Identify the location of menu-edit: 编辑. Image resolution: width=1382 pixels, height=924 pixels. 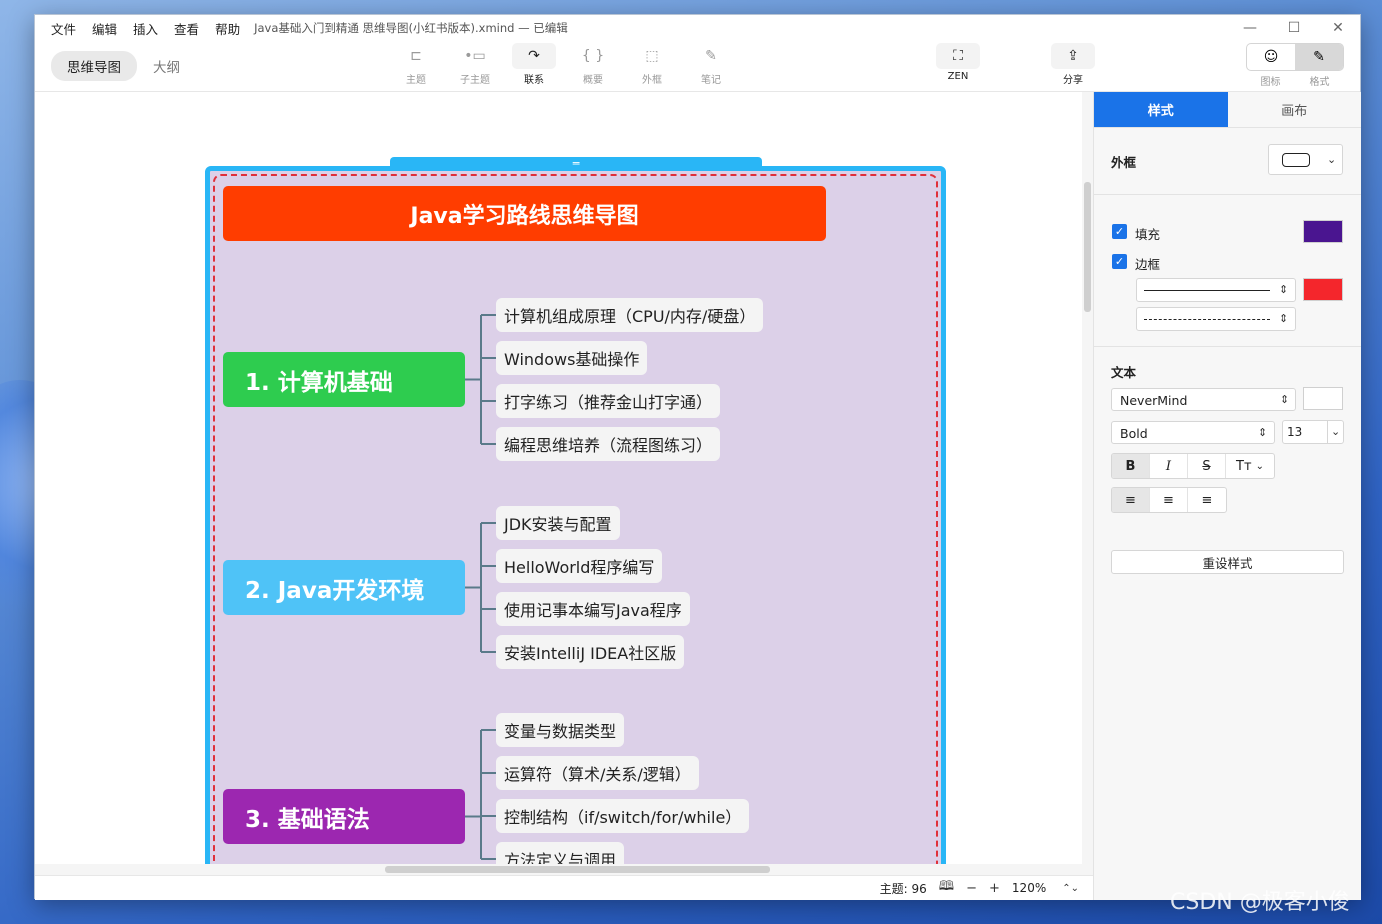
(104, 28).